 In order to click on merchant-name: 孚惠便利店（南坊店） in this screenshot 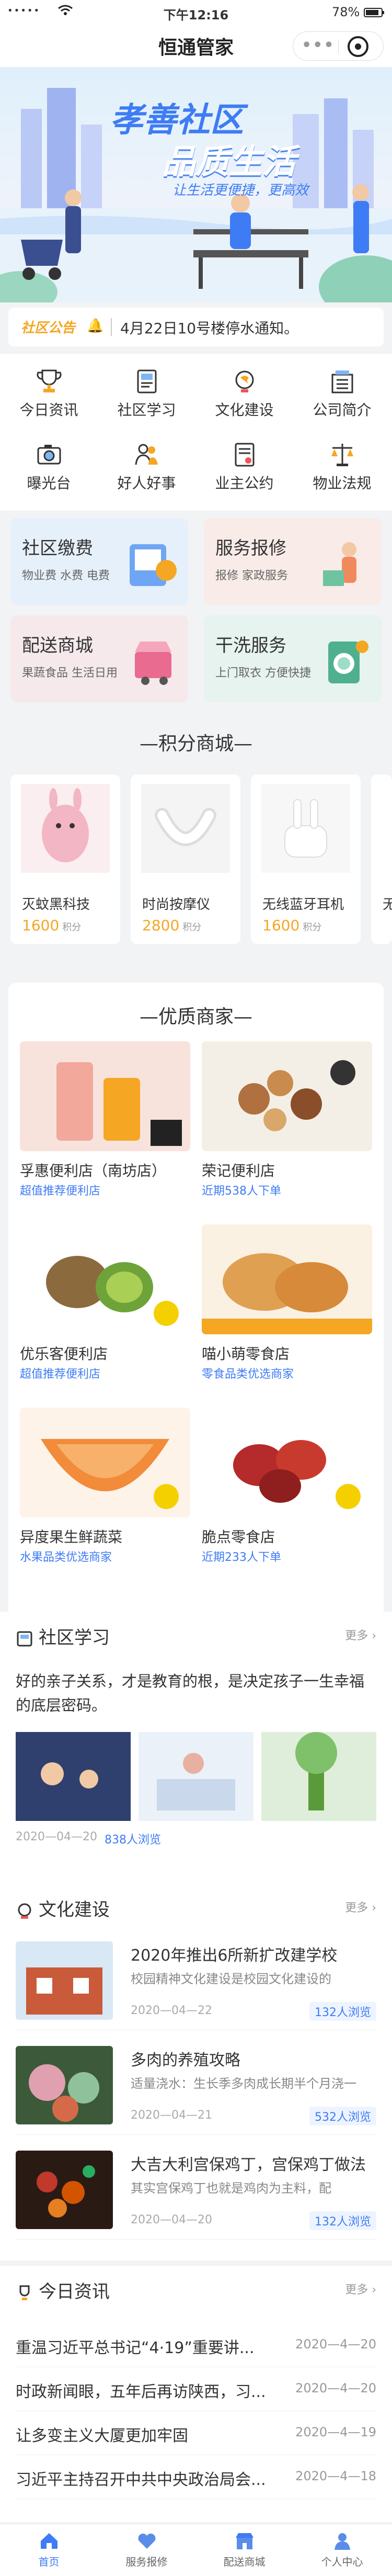, I will do `click(93, 1170)`.